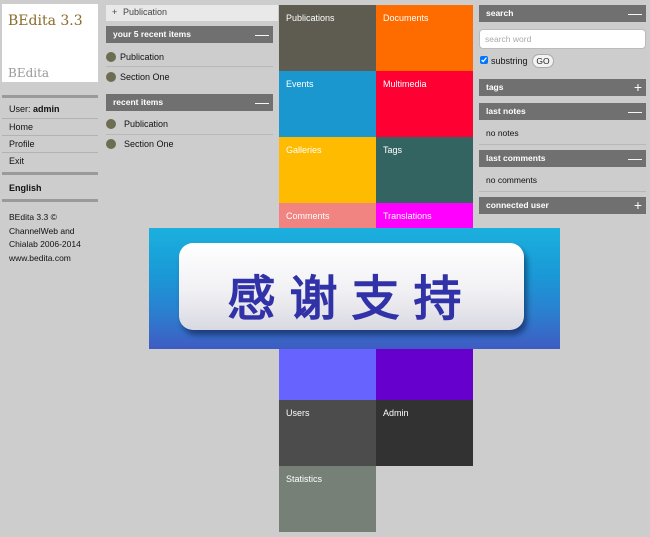 The width and height of the screenshot is (650, 537). I want to click on search-header: search —, so click(562, 13).